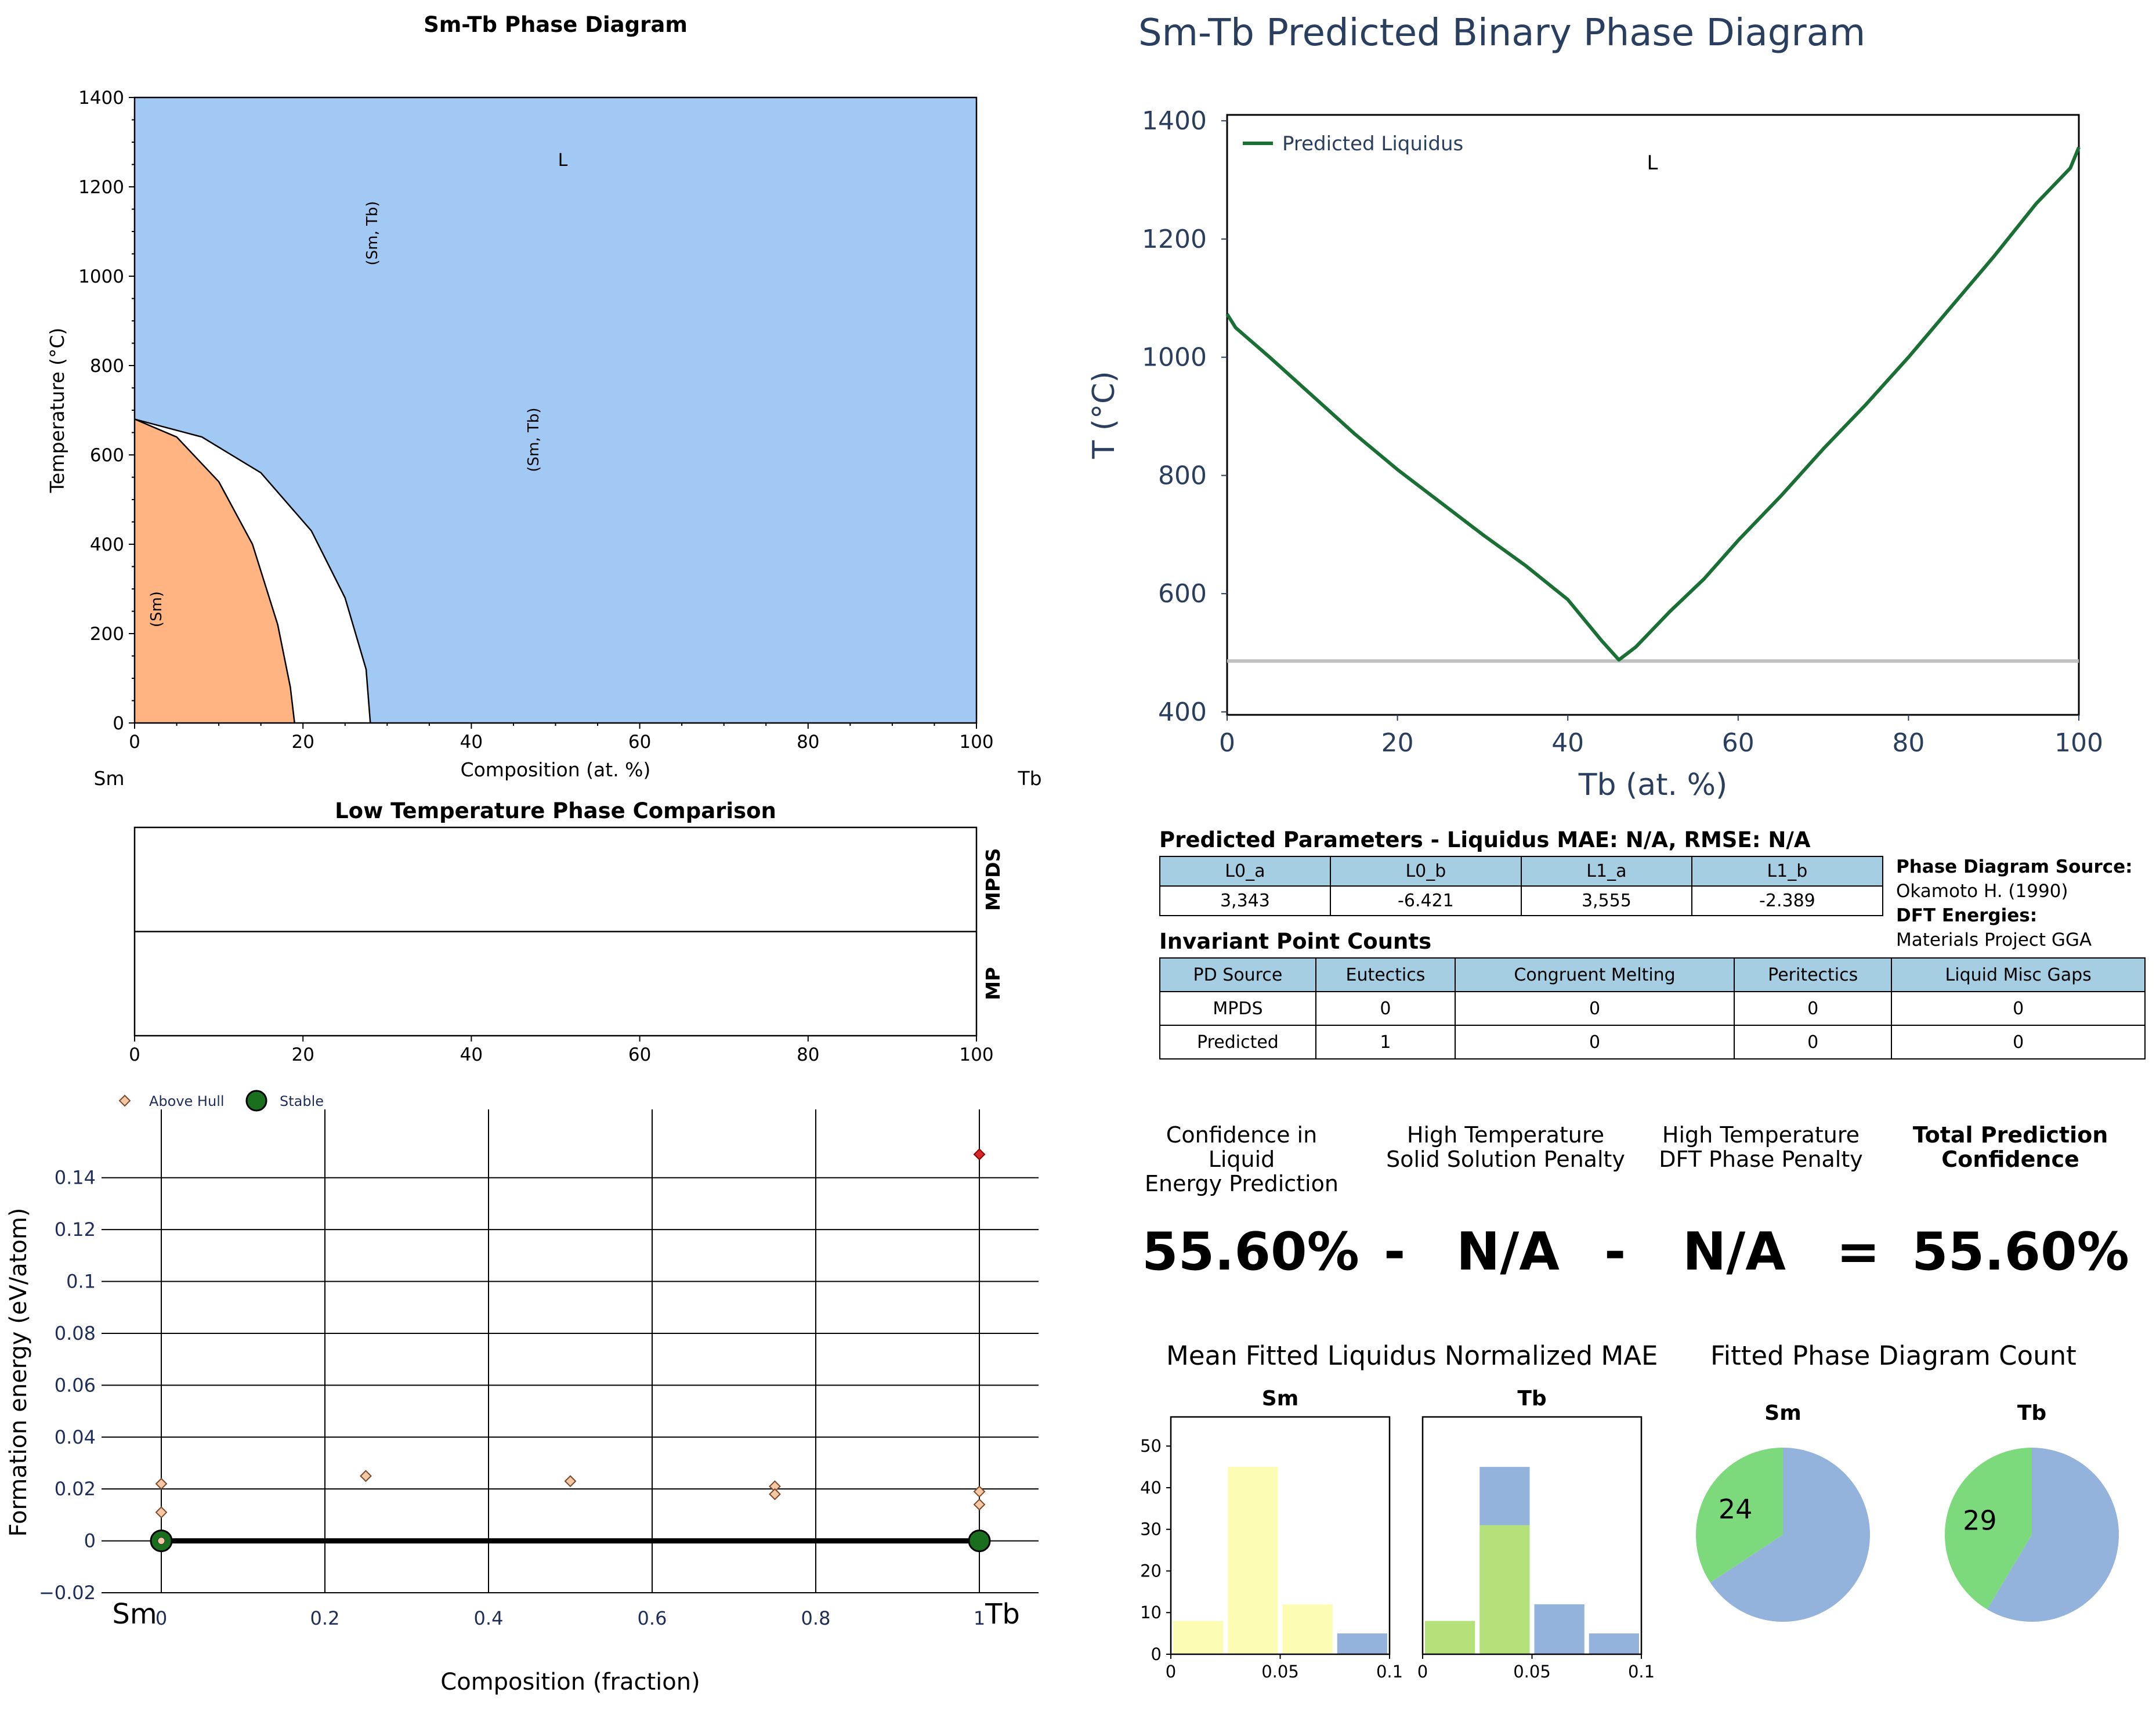 This screenshot has width=2156, height=1714. Describe the element at coordinates (2020, 1251) in the screenshot. I see `total-confidence-value: 55.60%` at that location.